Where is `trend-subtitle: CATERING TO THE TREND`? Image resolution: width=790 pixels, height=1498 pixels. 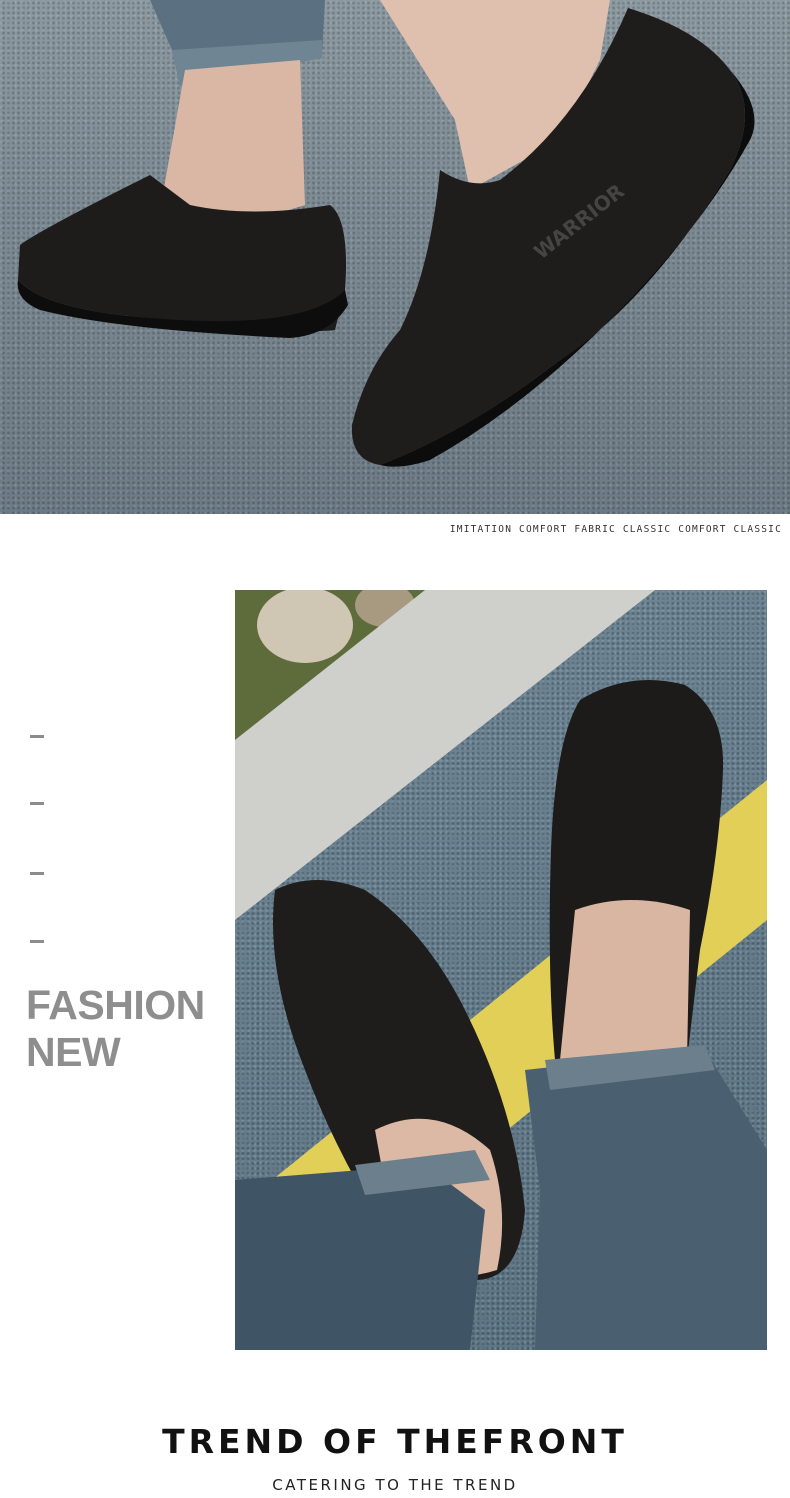 trend-subtitle: CATERING TO THE TREND is located at coordinates (395, 1485).